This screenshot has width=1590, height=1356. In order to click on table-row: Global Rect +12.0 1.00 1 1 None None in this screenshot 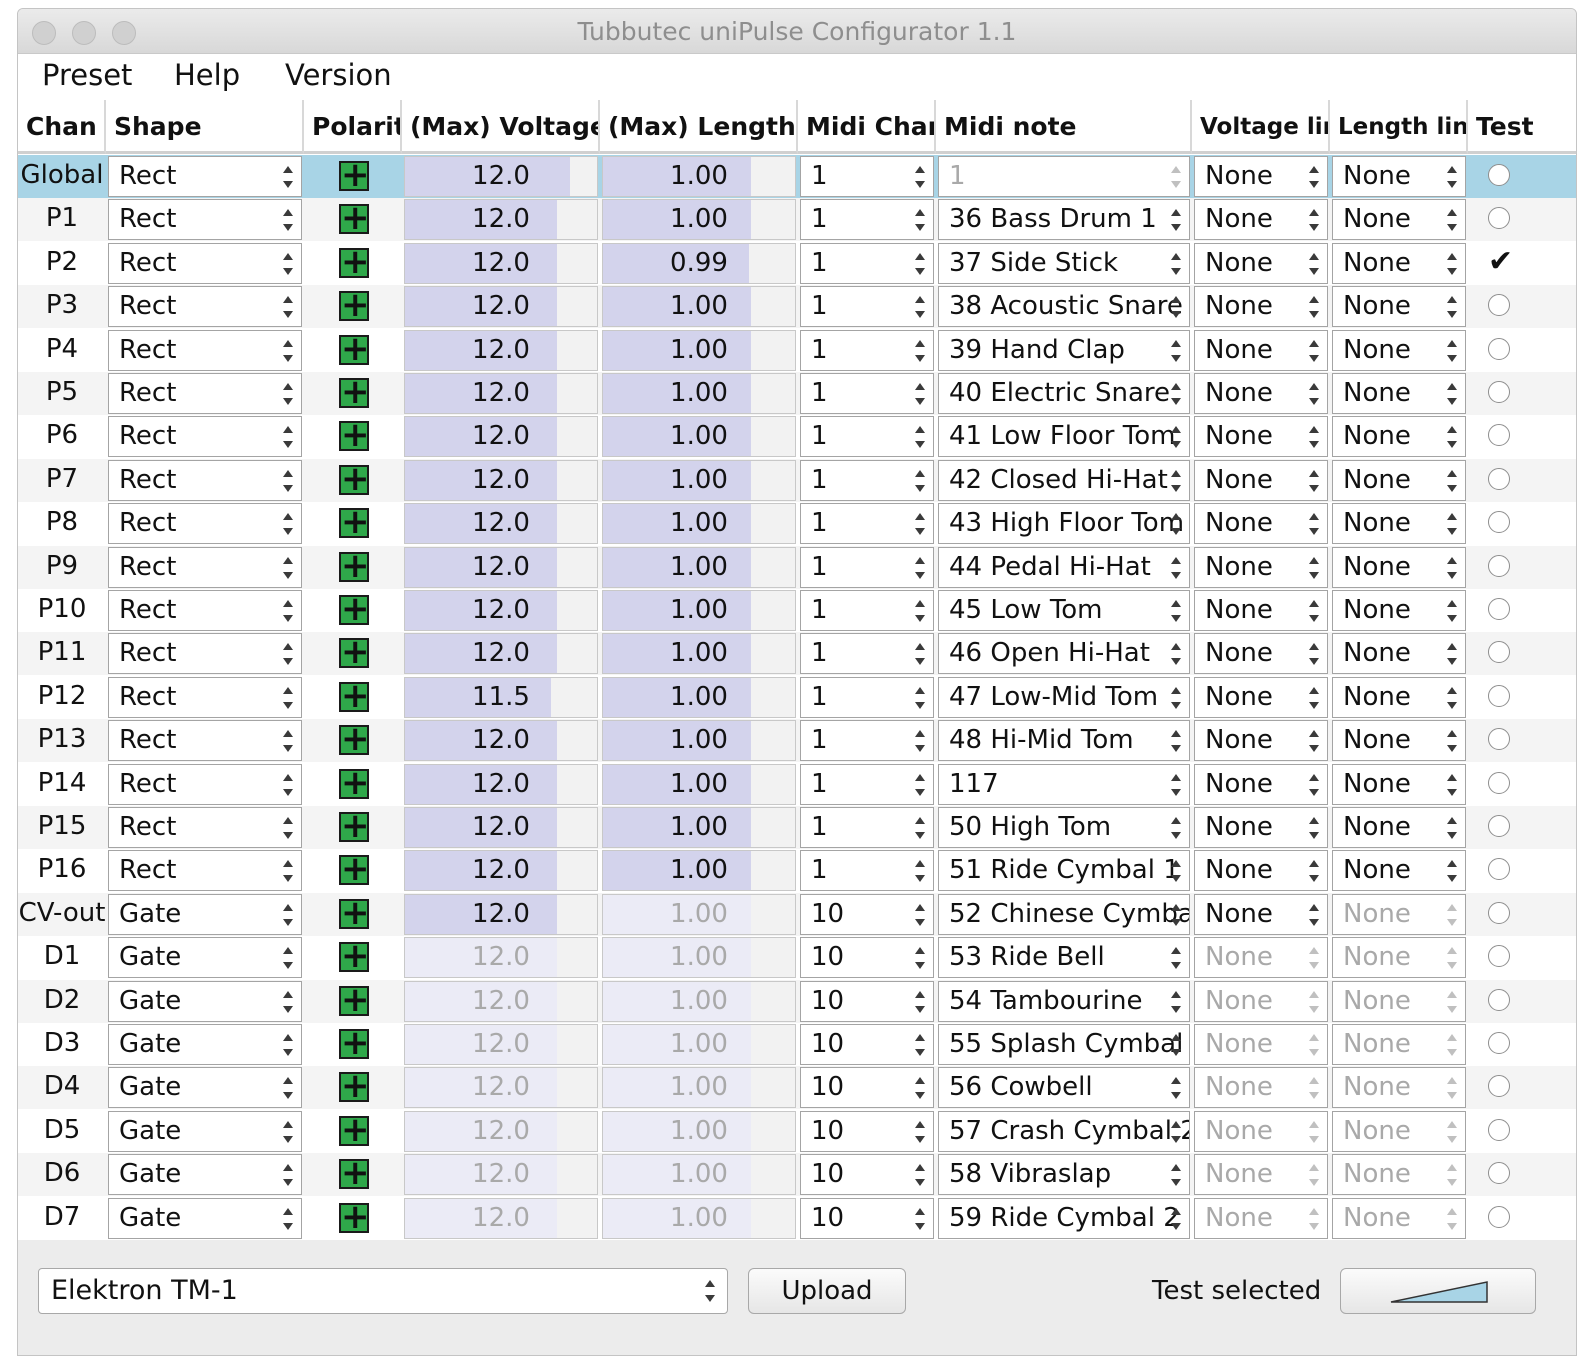, I will do `click(797, 176)`.